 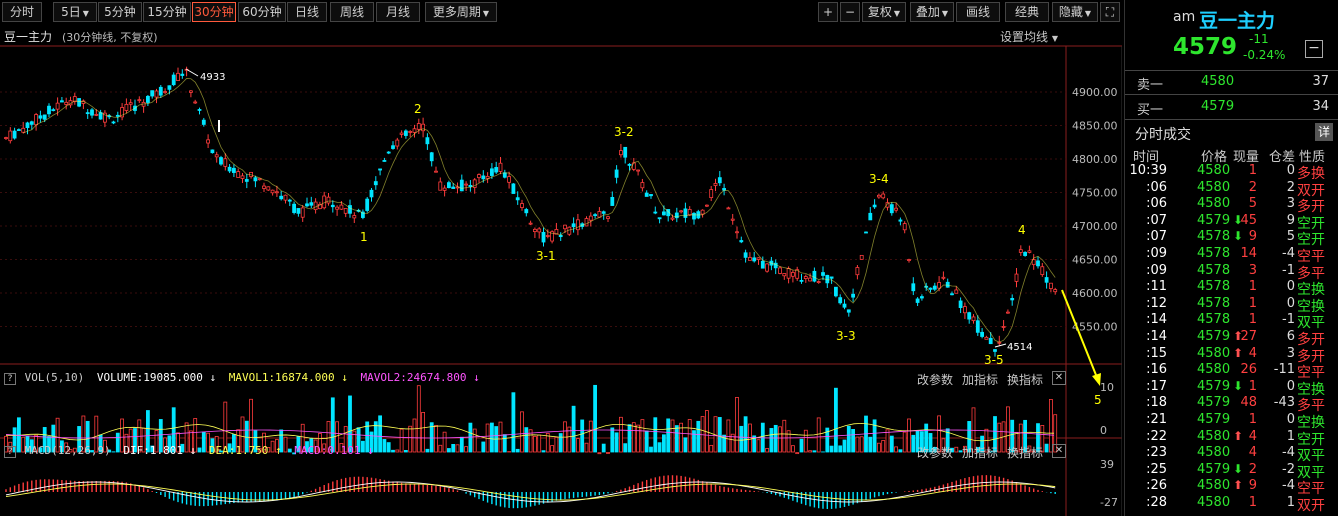 I want to click on tick-volume: 9, so click(x=1252, y=237).